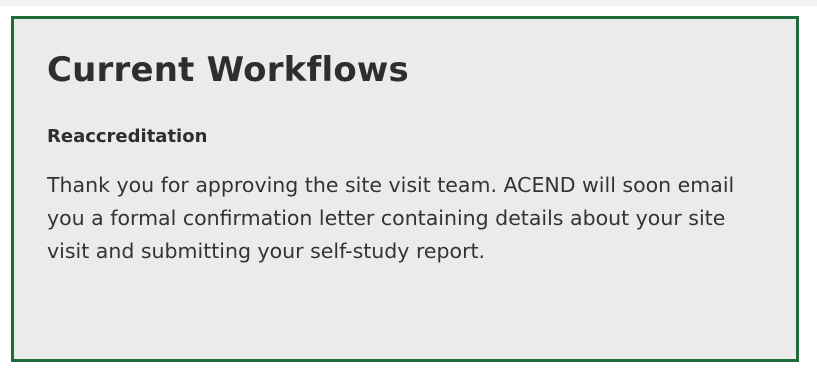 The height and width of the screenshot is (379, 817). Describe the element at coordinates (127, 136) in the screenshot. I see `workflow-name: Reaccreditation` at that location.